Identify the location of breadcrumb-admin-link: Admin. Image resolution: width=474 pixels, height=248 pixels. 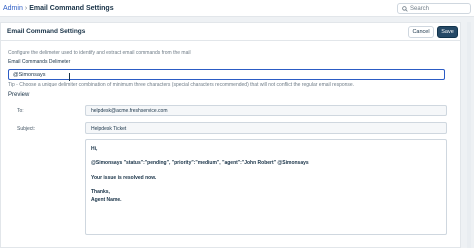
(13, 8).